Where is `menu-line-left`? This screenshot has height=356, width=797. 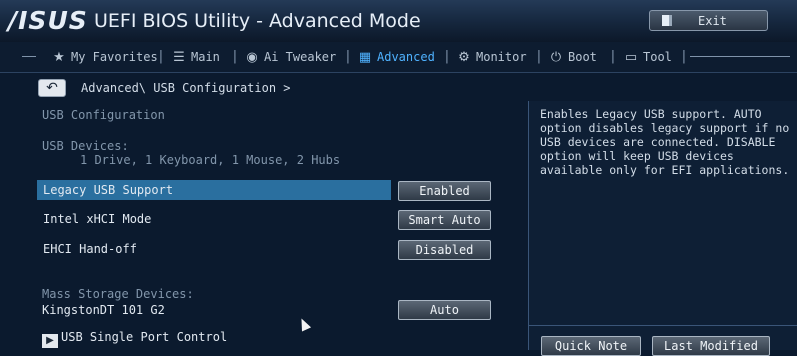 menu-line-left is located at coordinates (29, 56).